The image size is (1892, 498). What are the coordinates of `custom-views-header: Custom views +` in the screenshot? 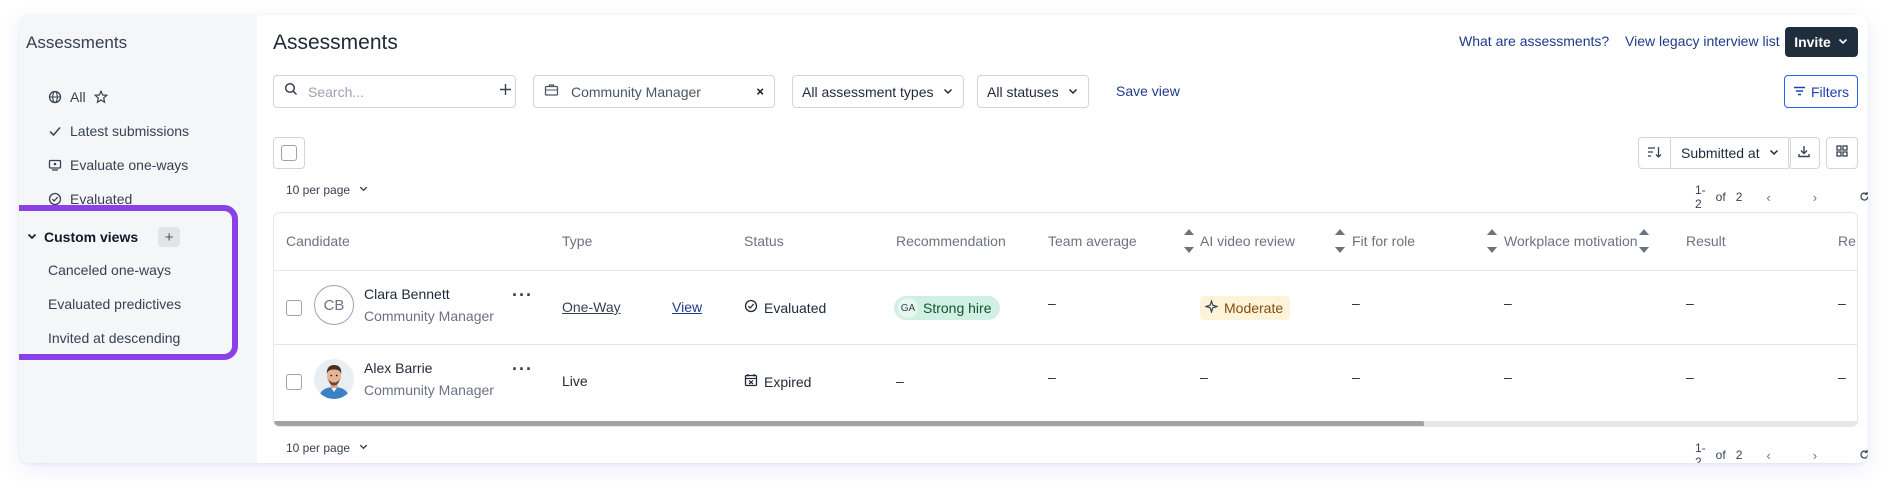 It's located at (103, 237).